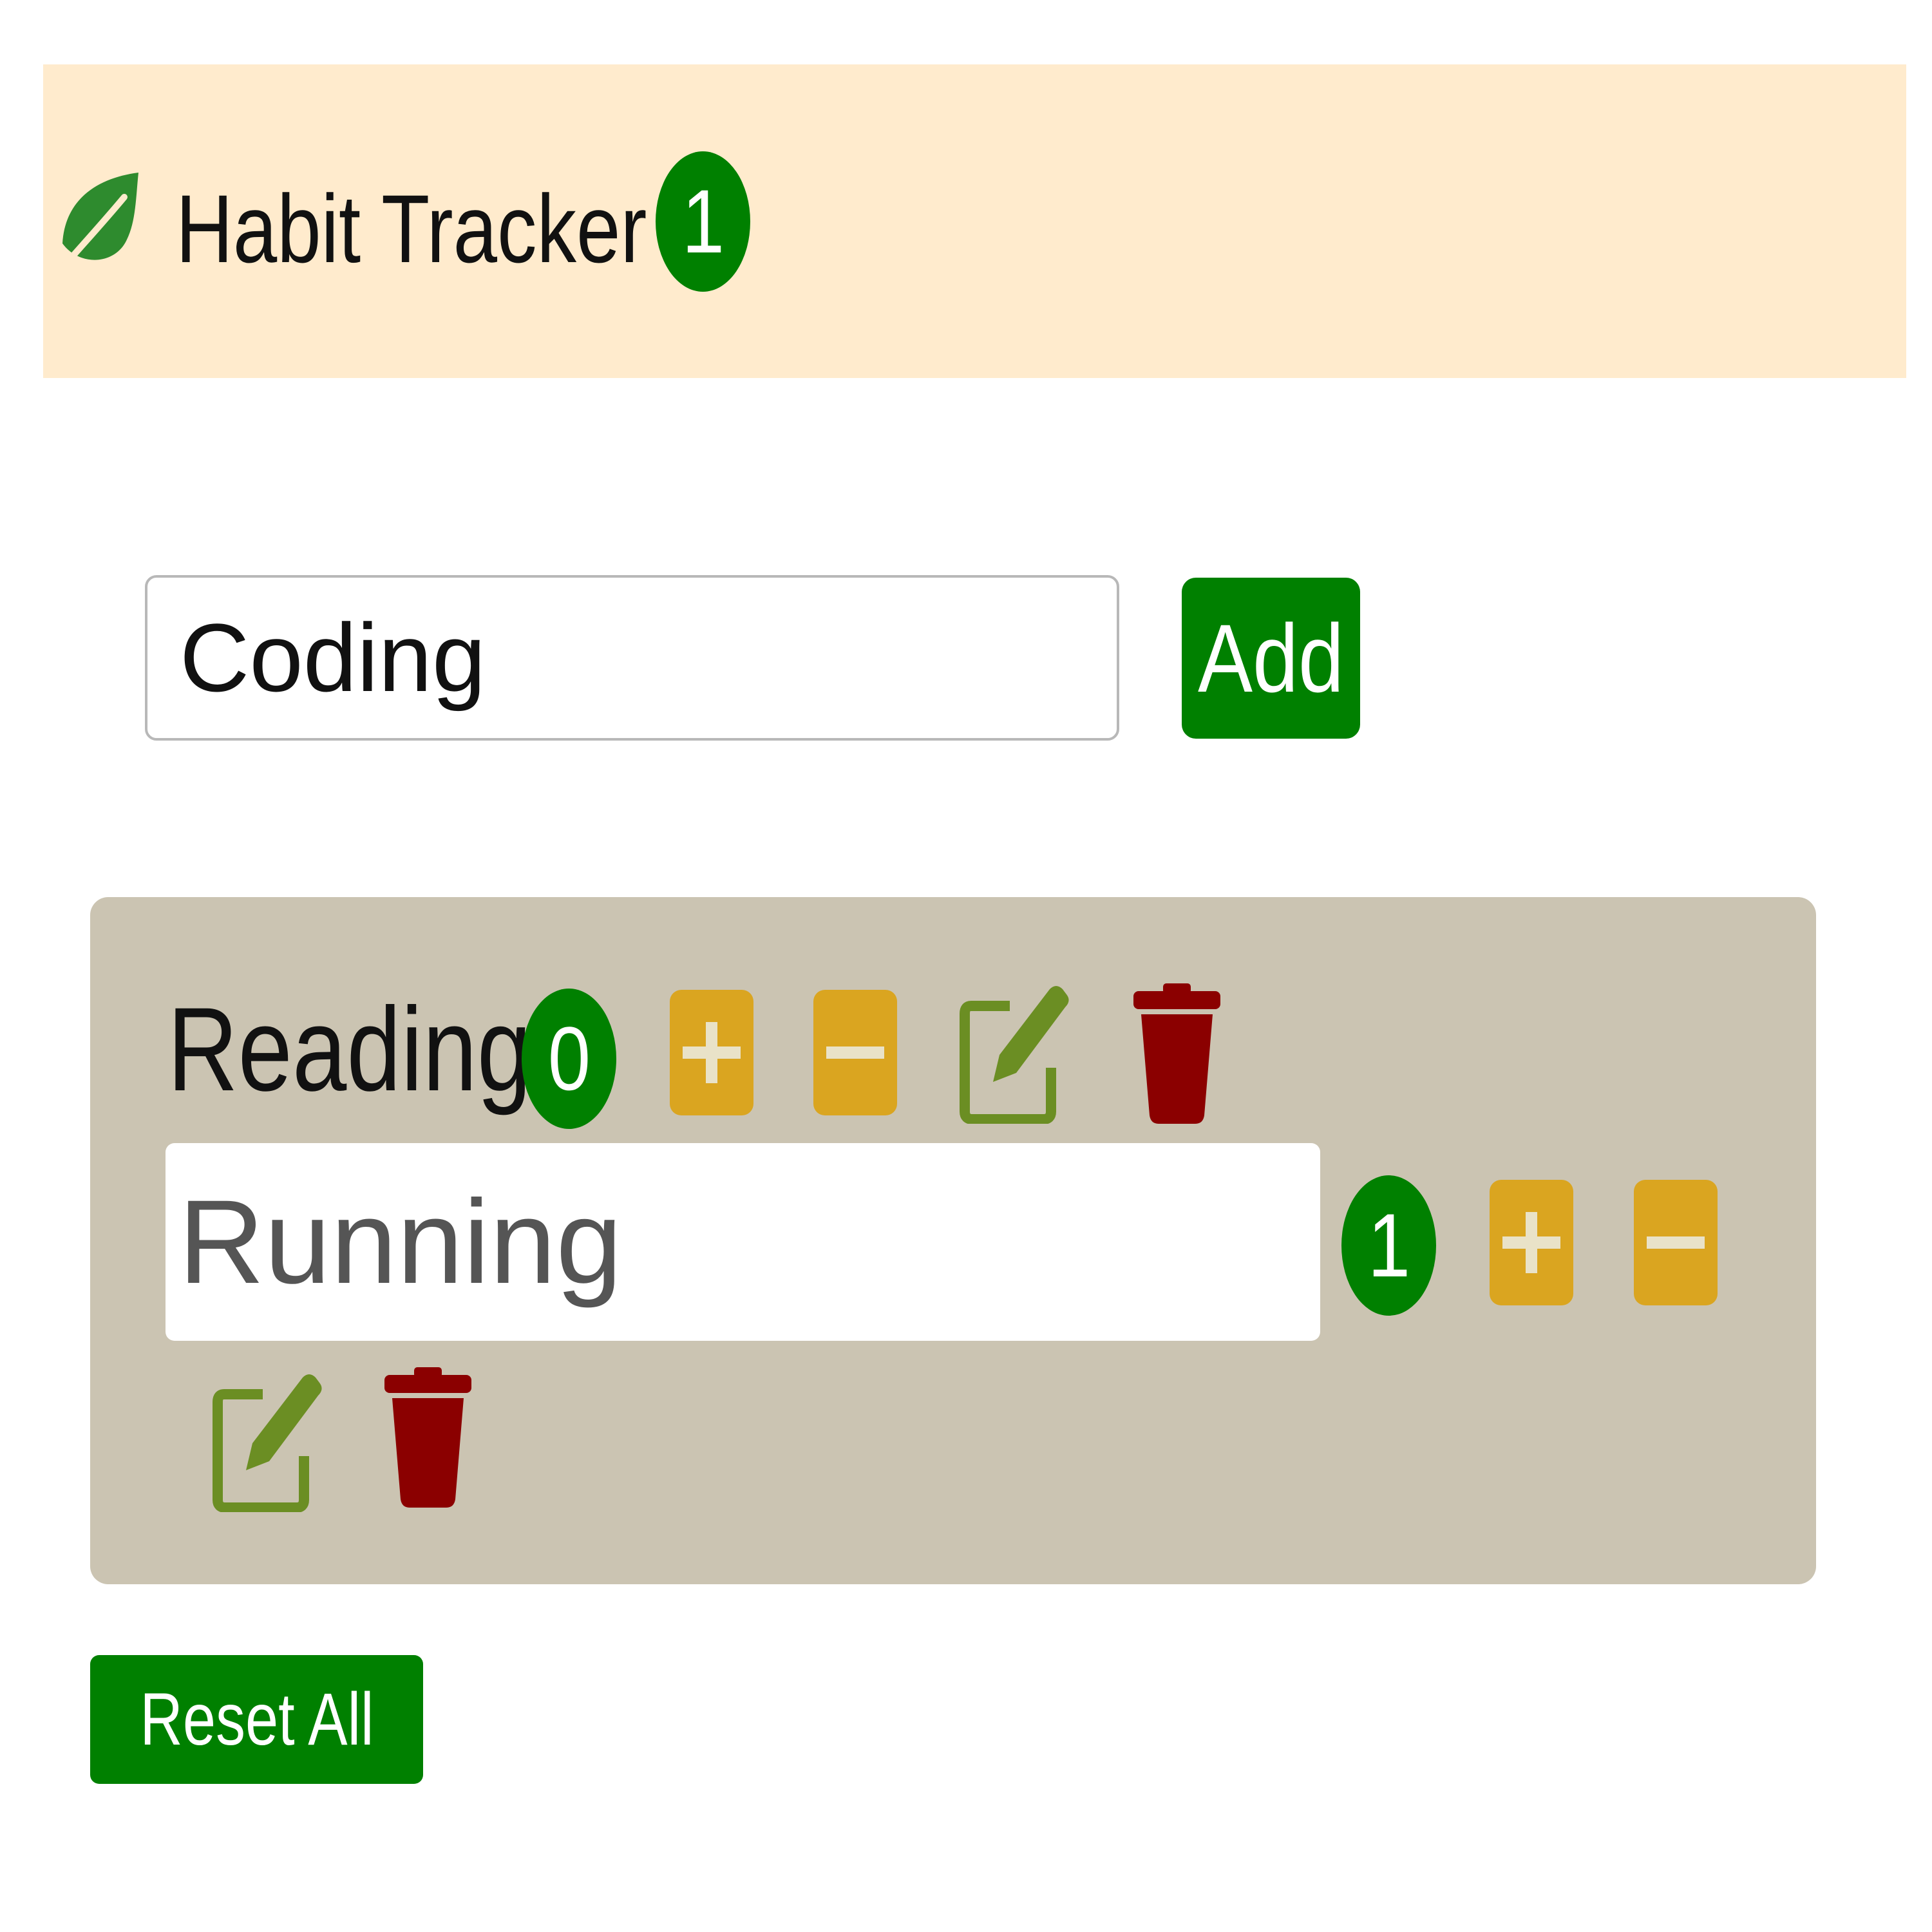 This screenshot has width=1932, height=1932. What do you see at coordinates (632, 658) in the screenshot?
I see `new-habit-input` at bounding box center [632, 658].